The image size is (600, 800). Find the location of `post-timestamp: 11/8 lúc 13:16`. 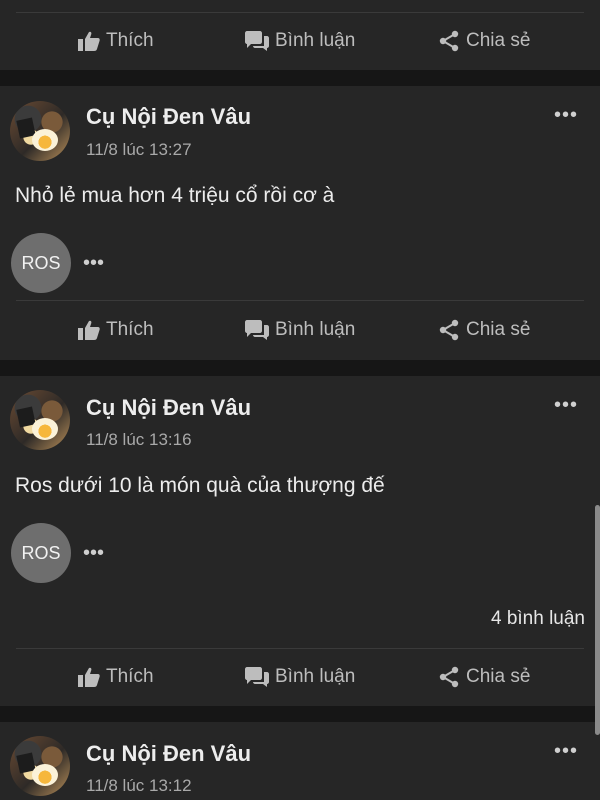

post-timestamp: 11/8 lúc 13:16 is located at coordinates (139, 440).